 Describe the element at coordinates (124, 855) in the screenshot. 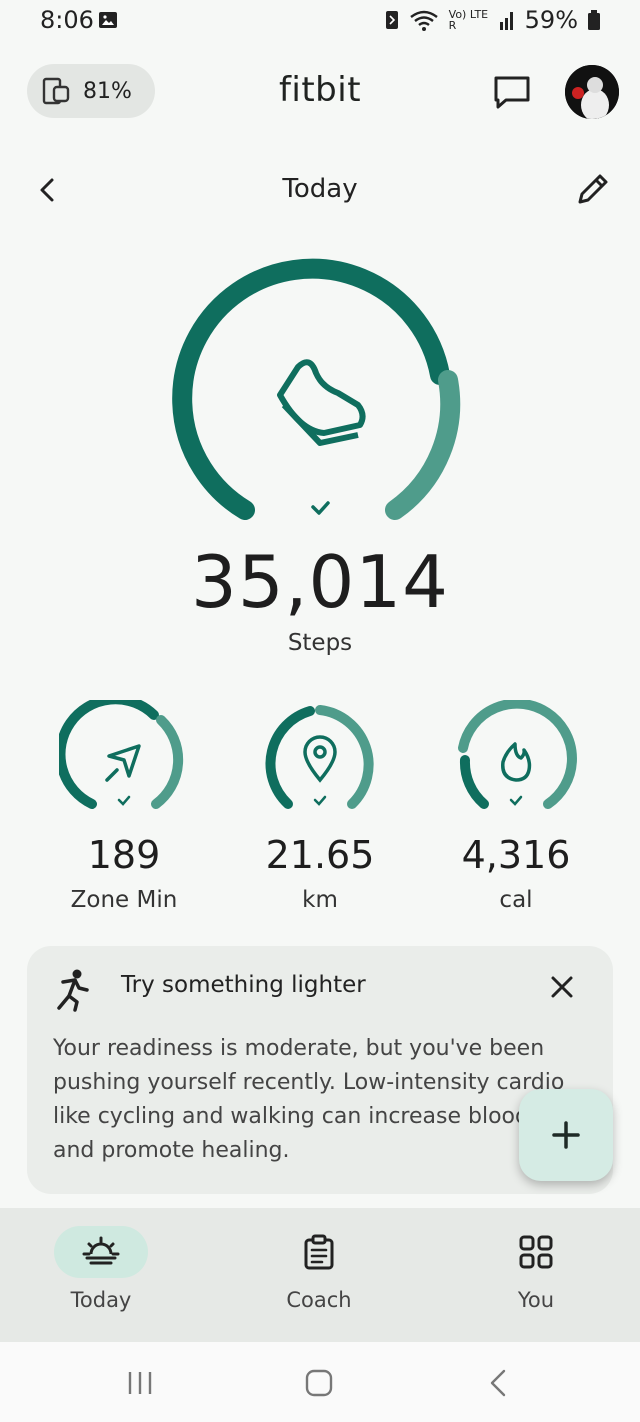

I see `zone-minutes-value: 189` at that location.